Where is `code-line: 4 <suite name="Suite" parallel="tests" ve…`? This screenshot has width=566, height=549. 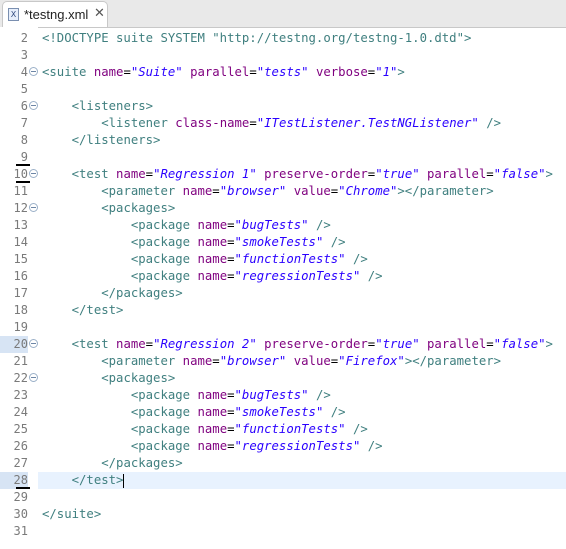 code-line: 4 <suite name="Suite" parallel="tests" ve… is located at coordinates (283, 72).